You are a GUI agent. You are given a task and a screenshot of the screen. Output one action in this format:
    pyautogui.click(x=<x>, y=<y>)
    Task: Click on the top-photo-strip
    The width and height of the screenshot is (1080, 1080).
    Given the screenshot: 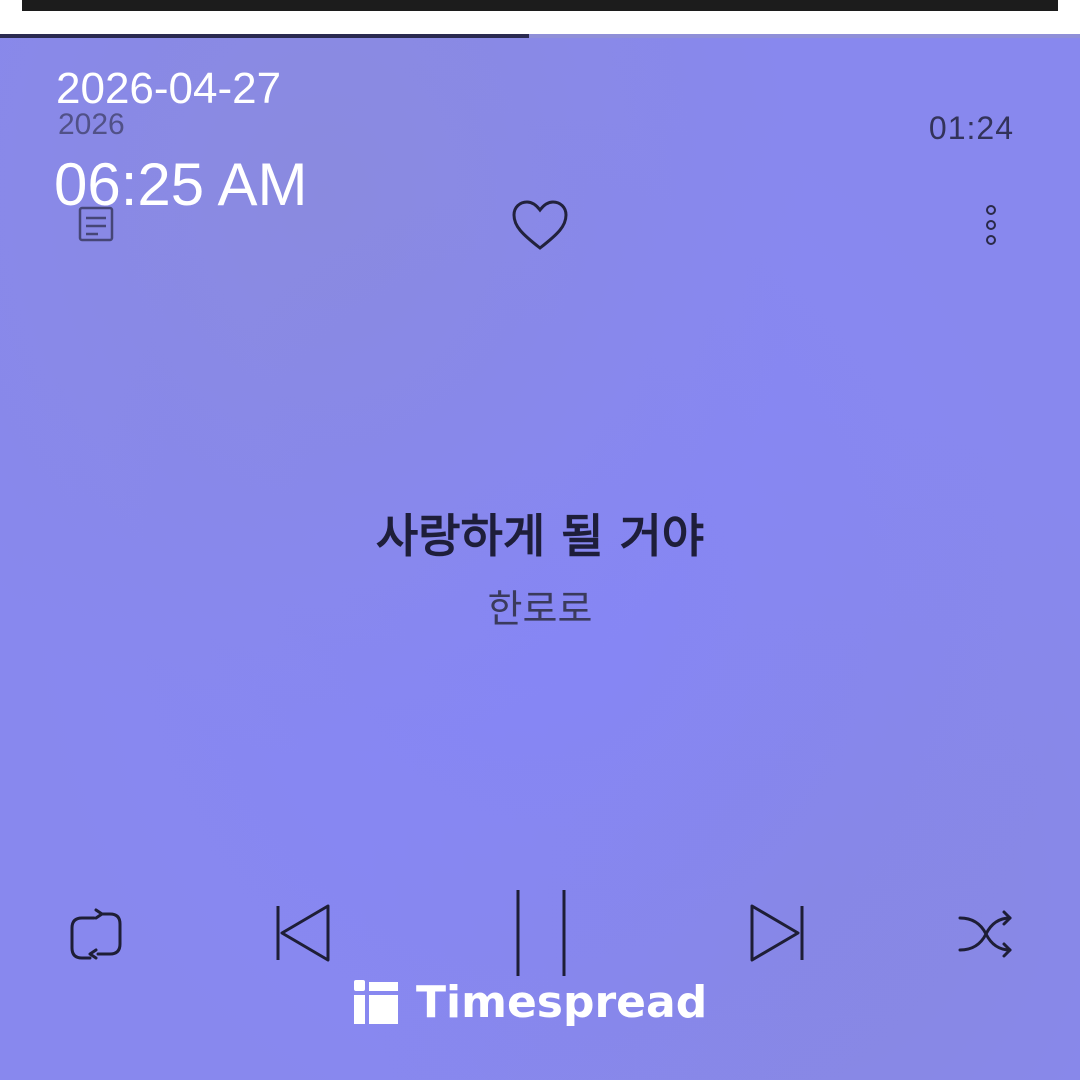 What is the action you would take?
    pyautogui.click(x=540, y=17)
    